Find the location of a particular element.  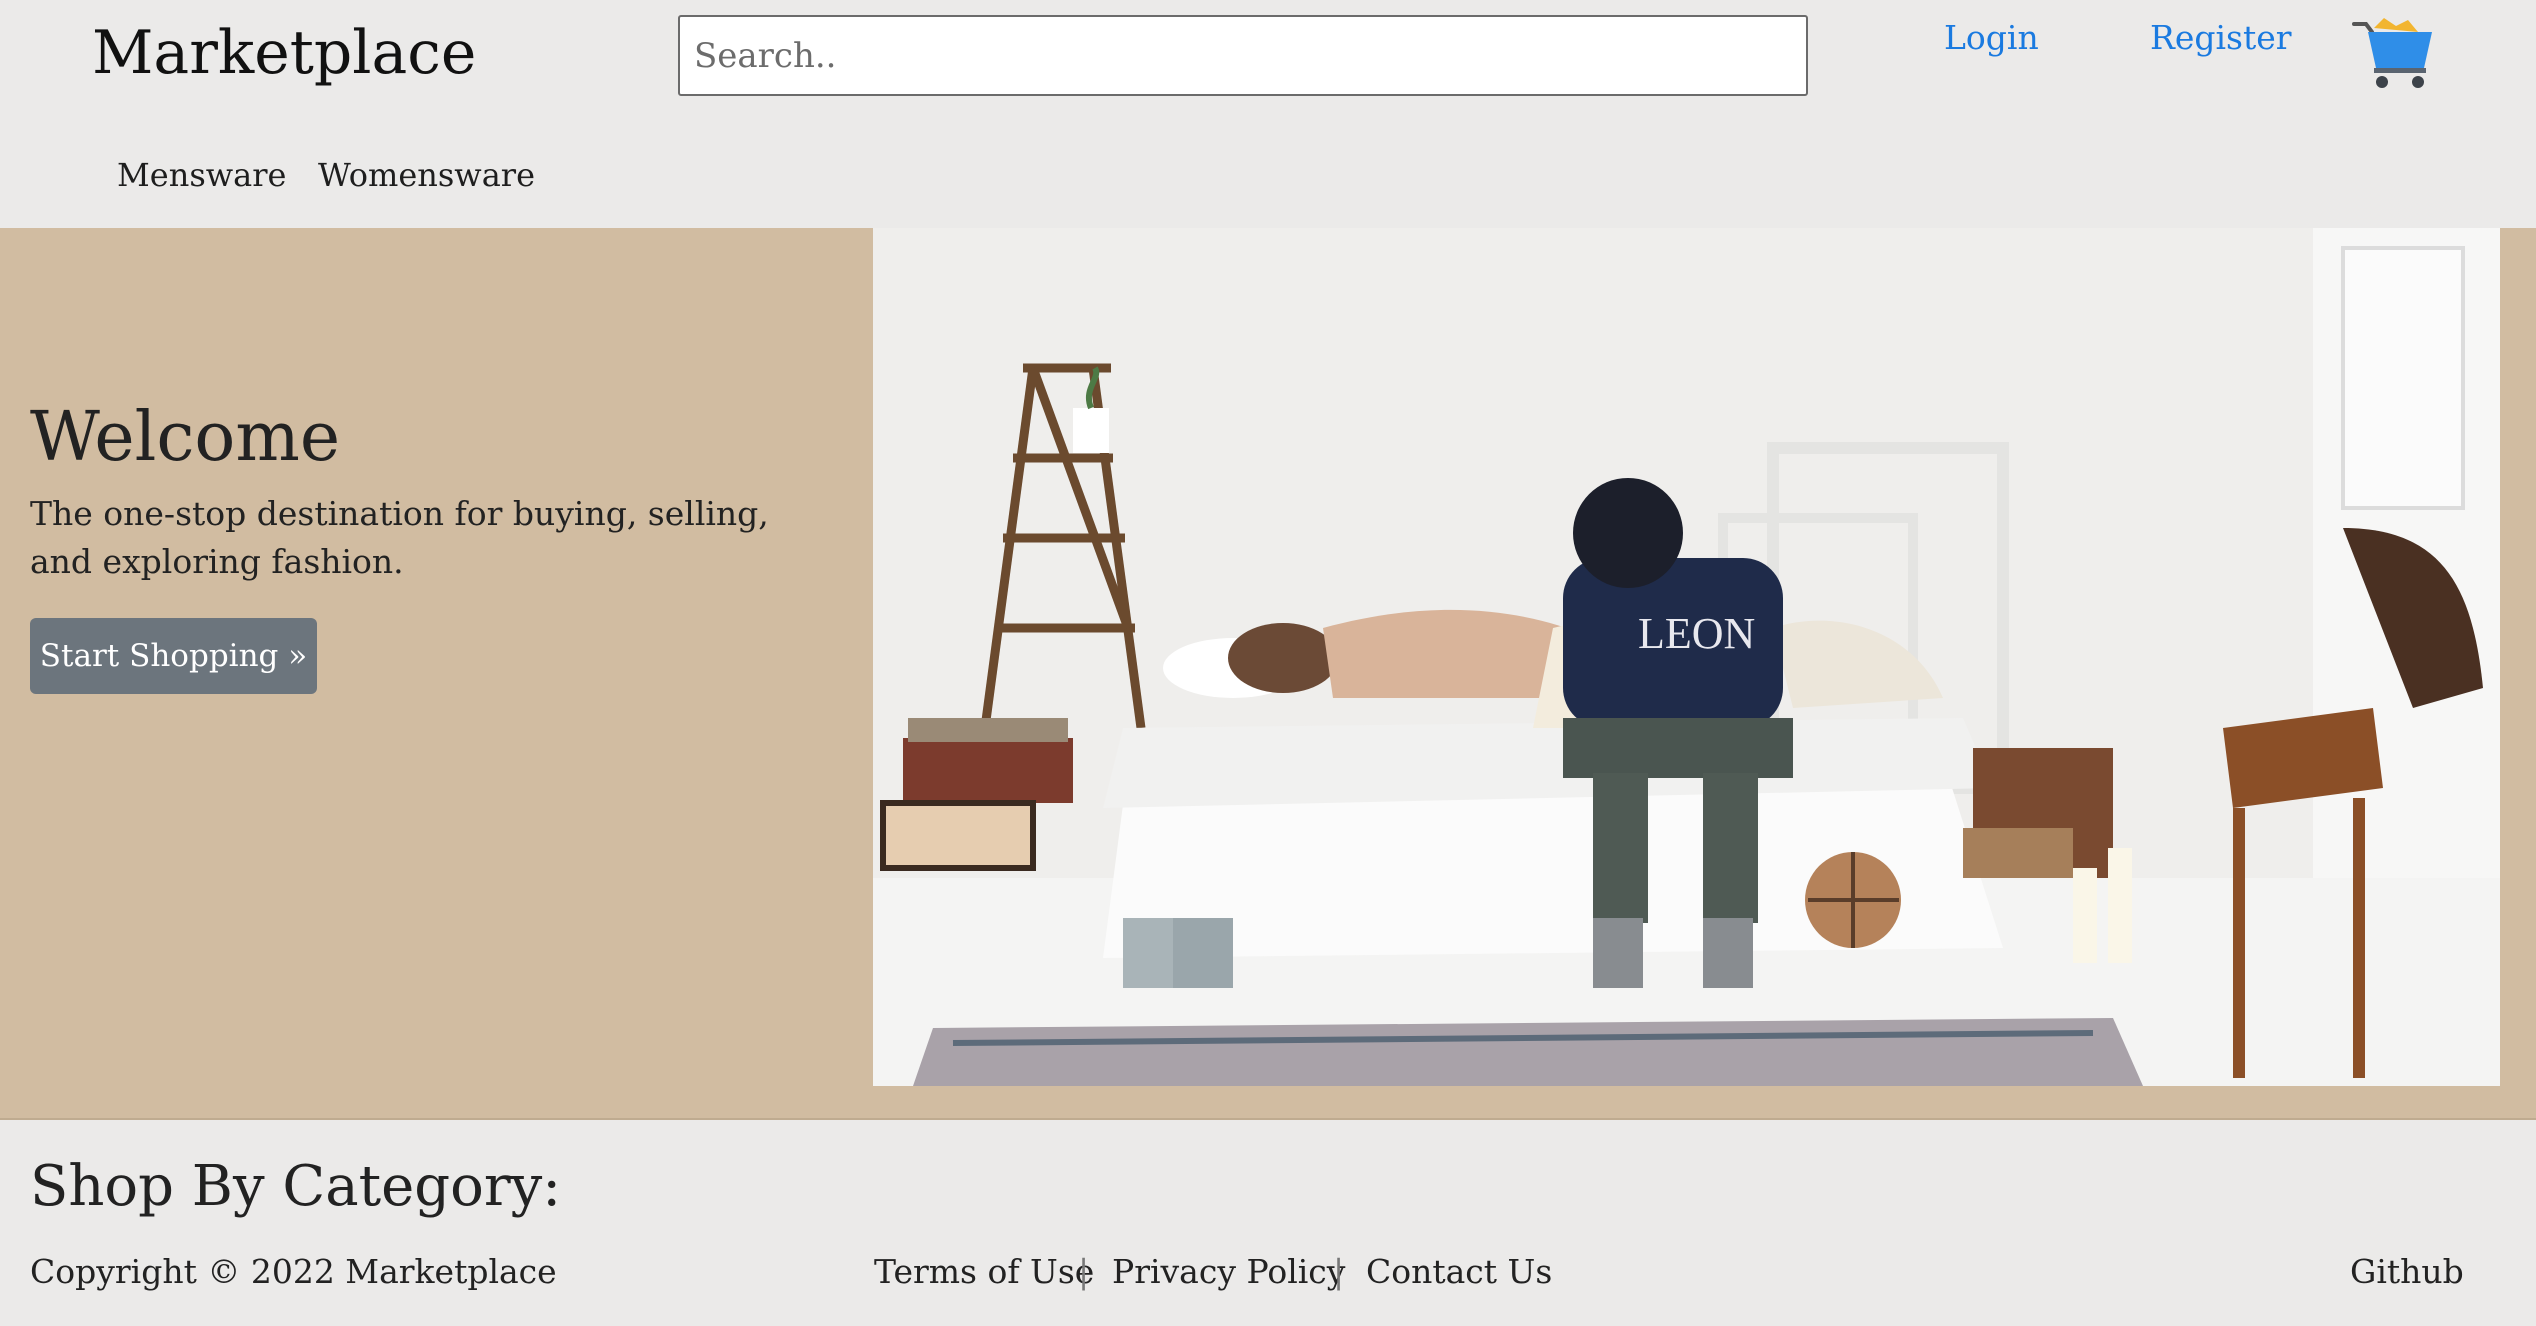

hero-title: Welcome is located at coordinates (185, 437).